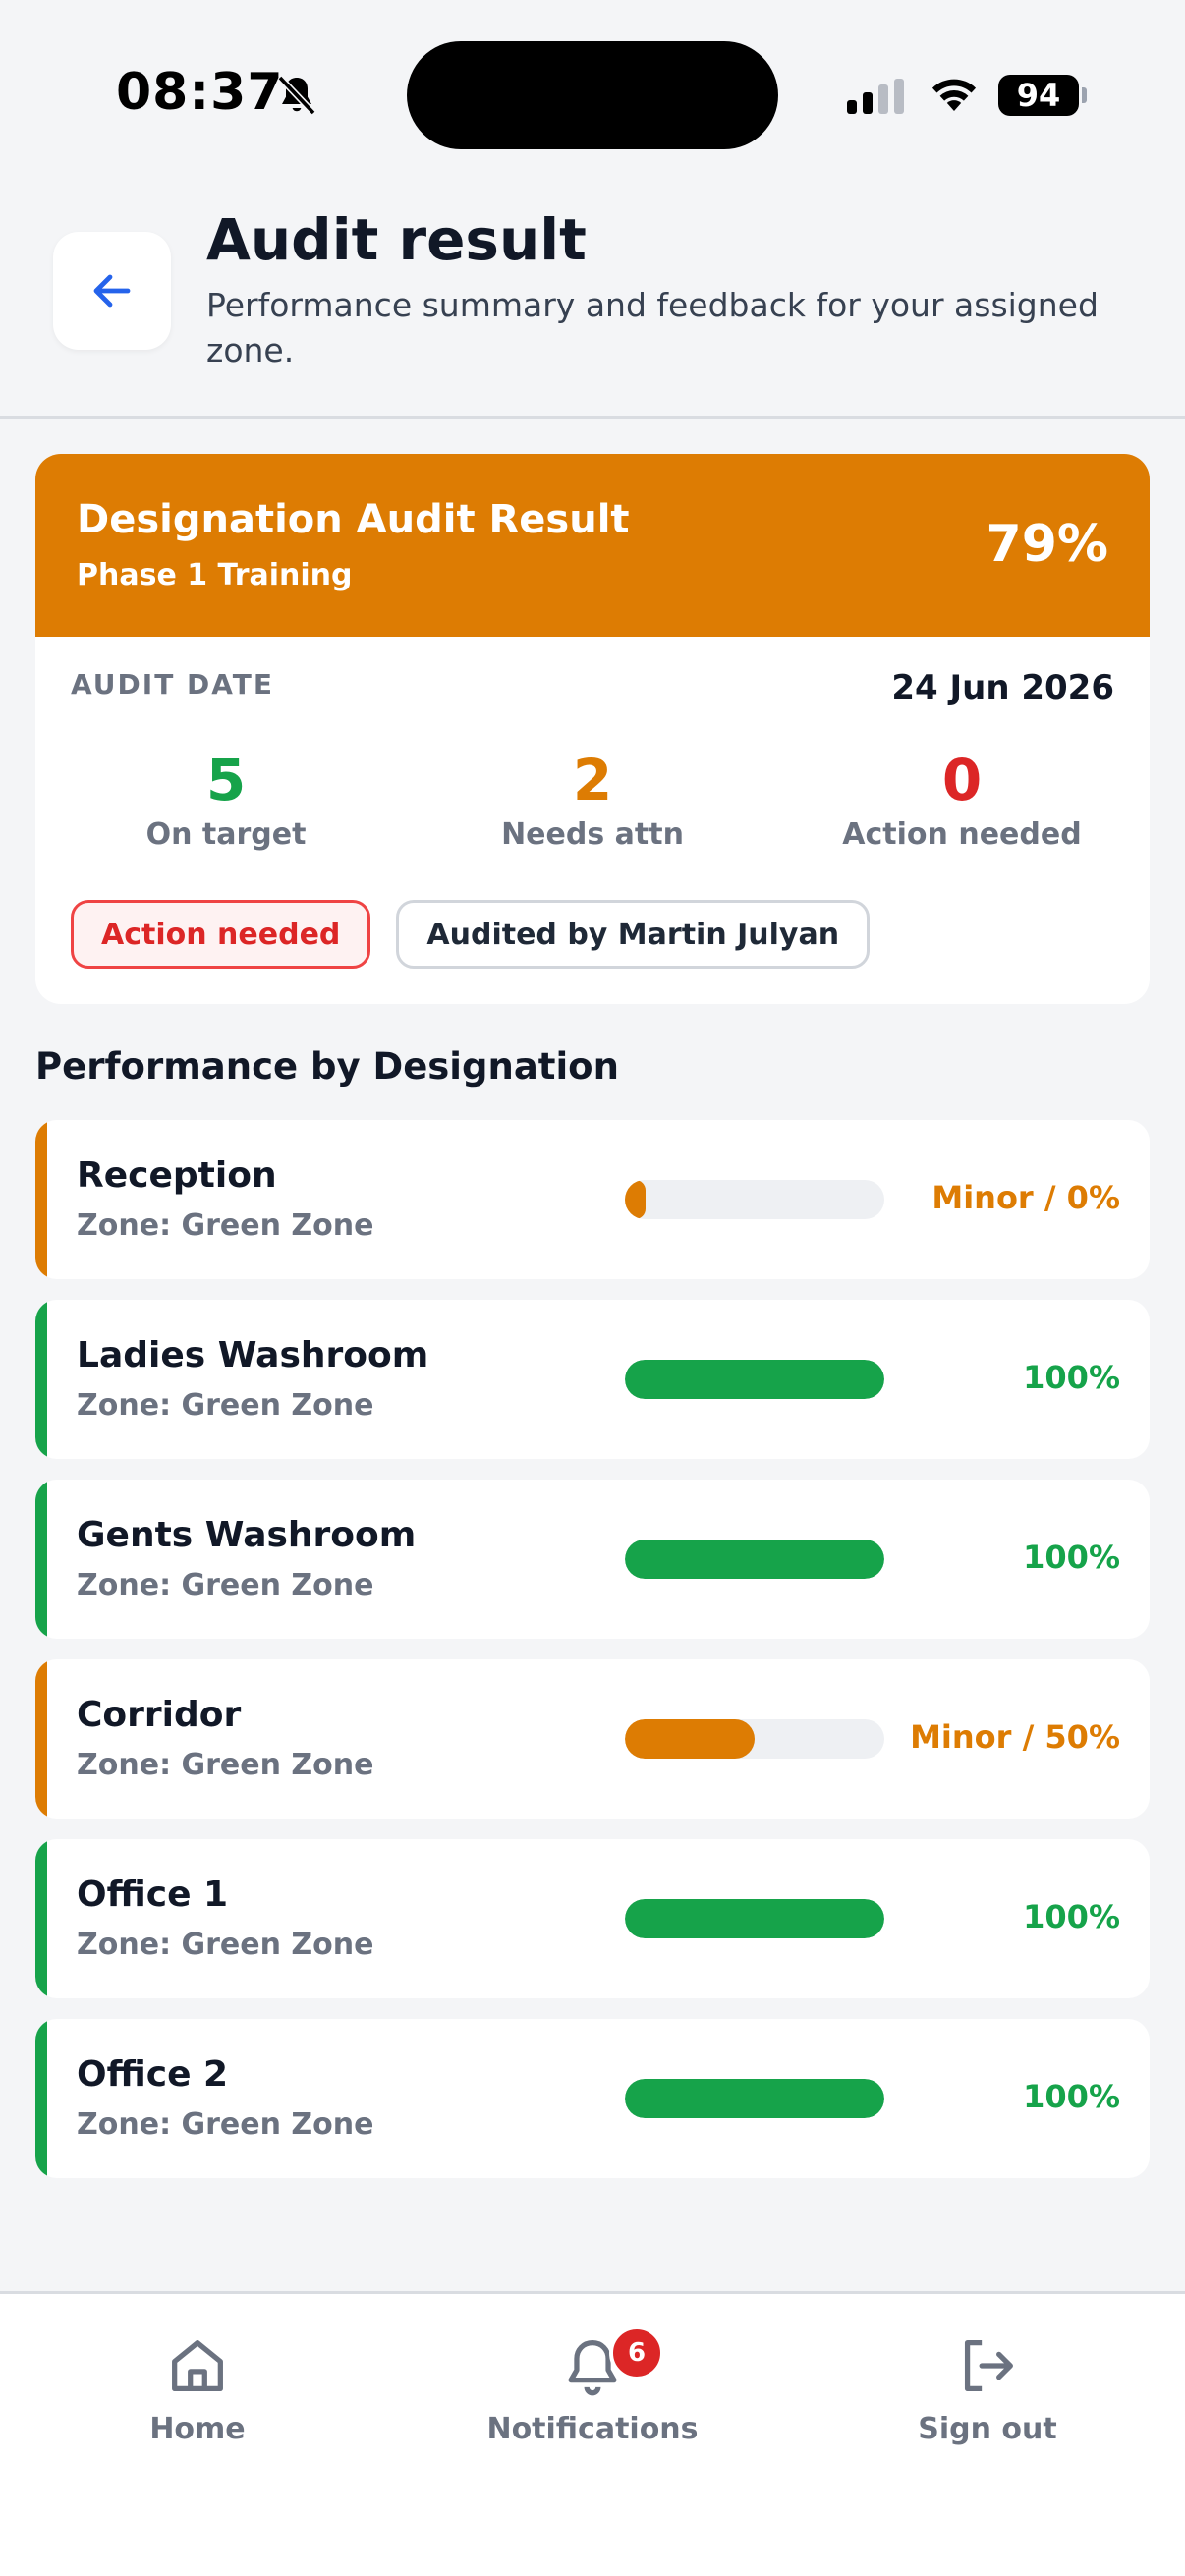 The height and width of the screenshot is (2576, 1185). What do you see at coordinates (327, 1066) in the screenshot?
I see `section-title: Performance by Designation` at bounding box center [327, 1066].